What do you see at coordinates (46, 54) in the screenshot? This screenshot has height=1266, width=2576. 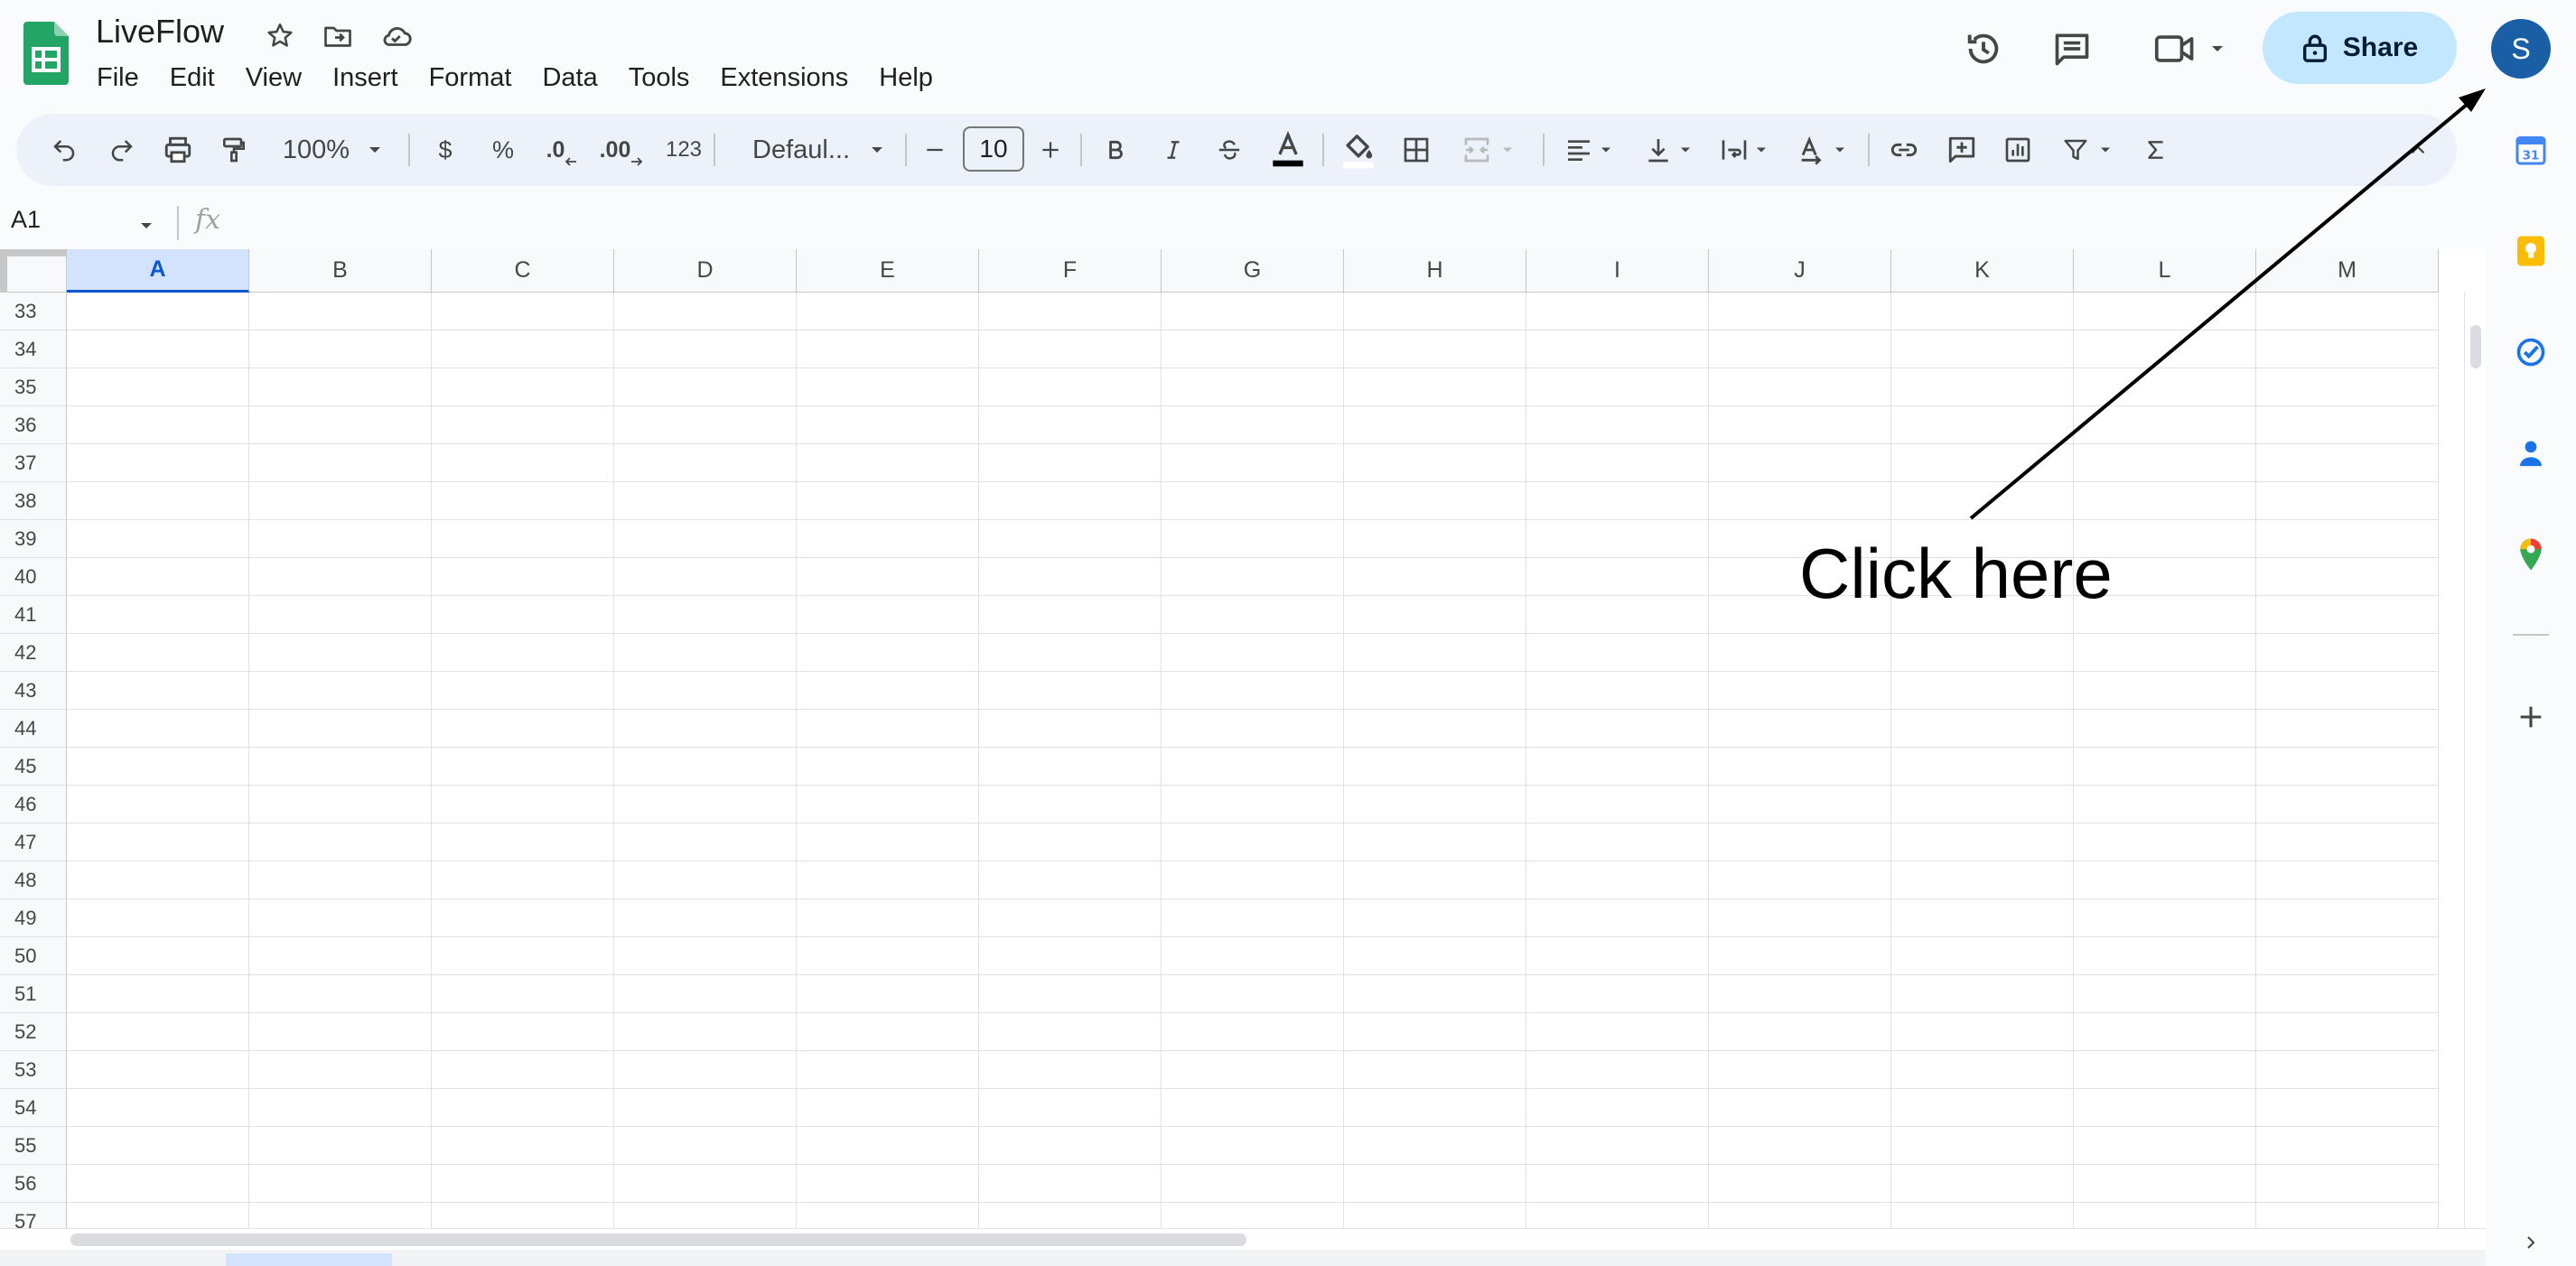 I see `sheets-logo-icon` at bounding box center [46, 54].